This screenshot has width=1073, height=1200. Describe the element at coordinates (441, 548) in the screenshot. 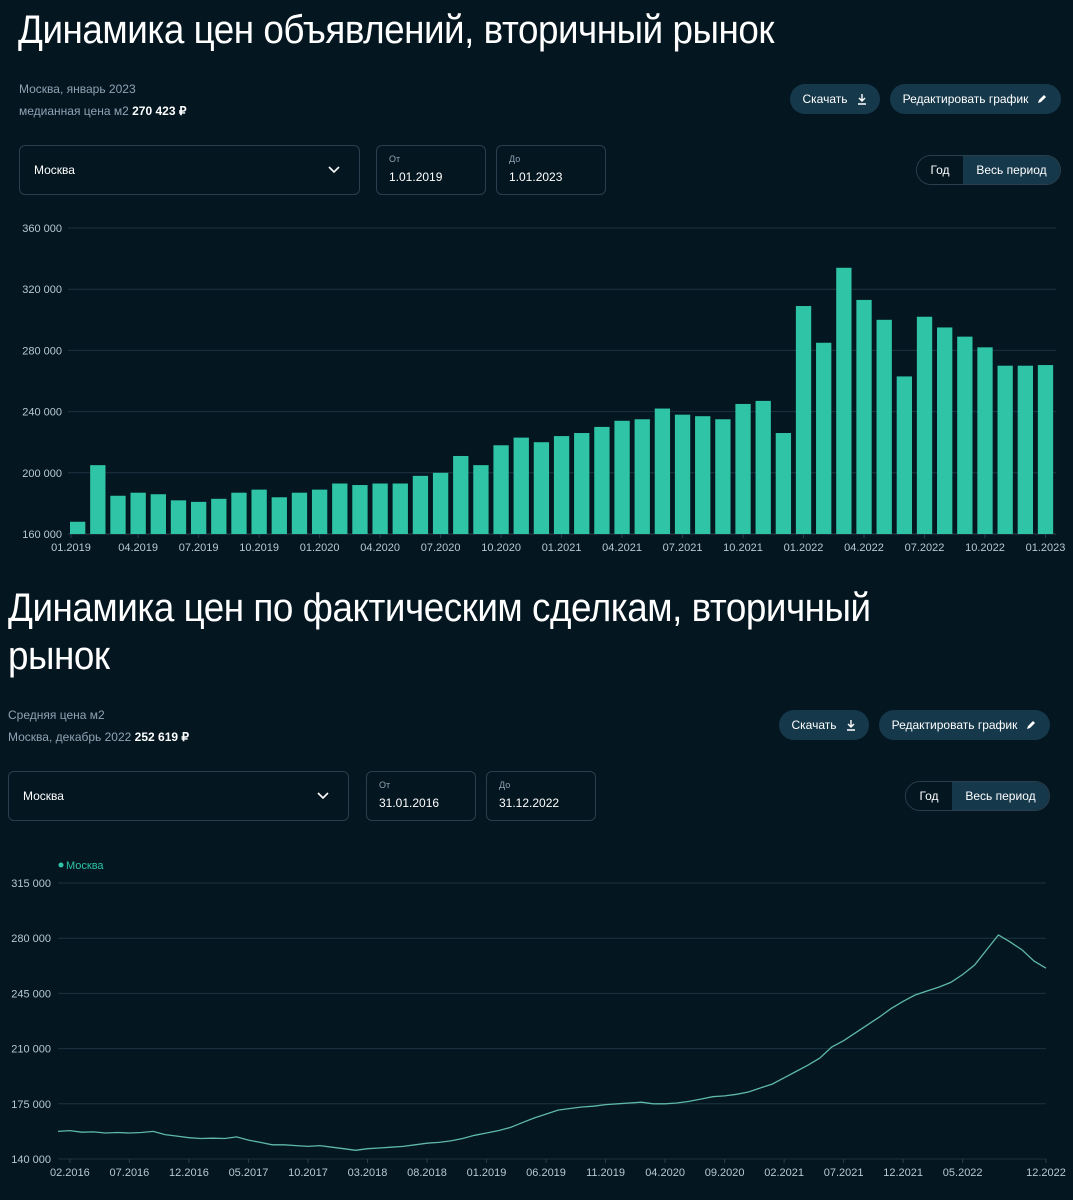

I see `x-tick-label: 07.2020` at that location.